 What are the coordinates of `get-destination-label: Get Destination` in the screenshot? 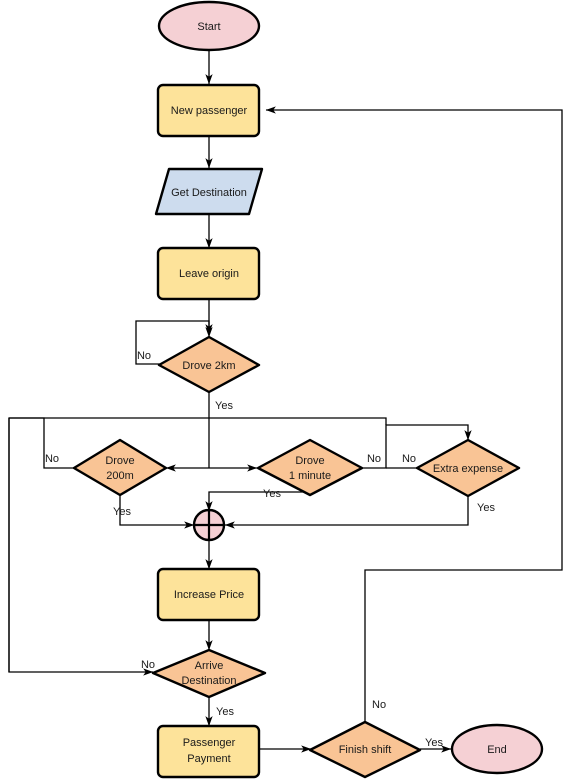 It's located at (209, 193).